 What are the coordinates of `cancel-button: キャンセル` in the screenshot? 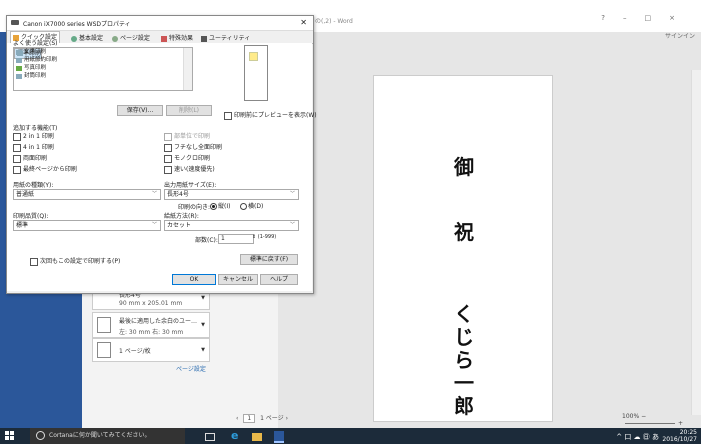 It's located at (238, 279).